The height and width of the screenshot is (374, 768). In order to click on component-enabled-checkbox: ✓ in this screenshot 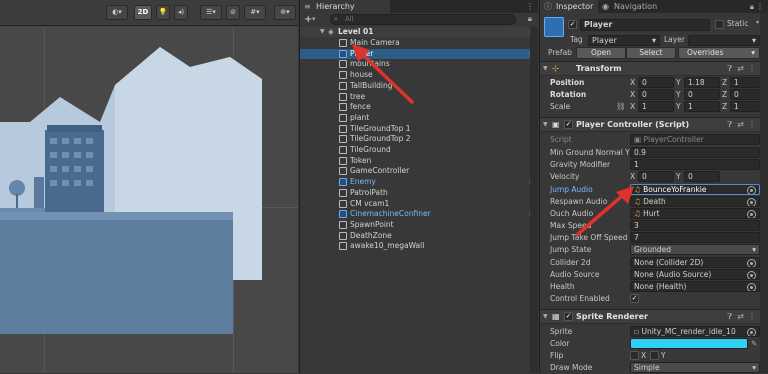, I will do `click(568, 124)`.